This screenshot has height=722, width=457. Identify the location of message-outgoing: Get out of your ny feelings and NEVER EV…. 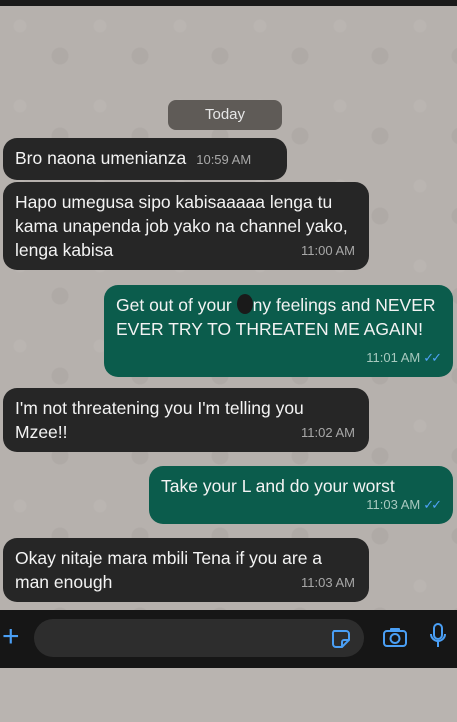
(278, 331).